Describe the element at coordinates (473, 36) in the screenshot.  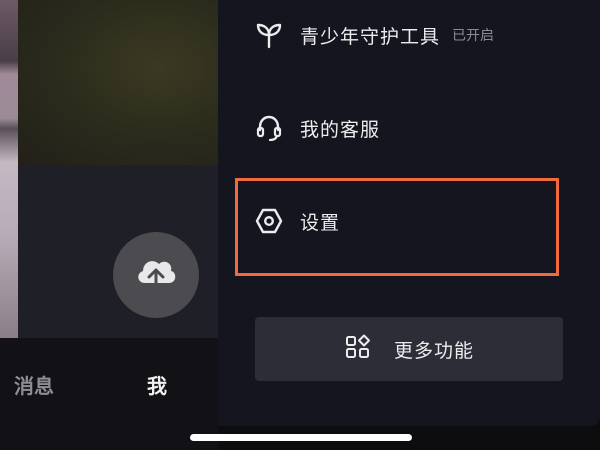
I see `status-badge: 已开启` at that location.